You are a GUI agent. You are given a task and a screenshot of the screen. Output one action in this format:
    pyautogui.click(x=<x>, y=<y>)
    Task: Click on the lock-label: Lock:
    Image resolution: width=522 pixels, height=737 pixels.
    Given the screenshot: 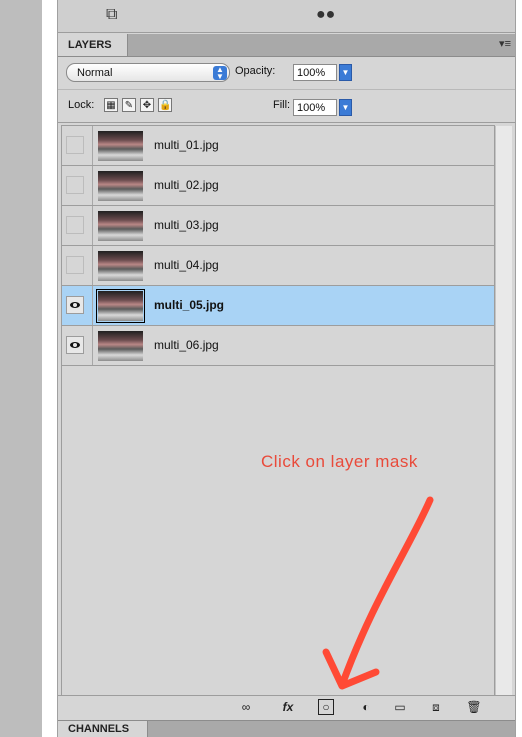 What is the action you would take?
    pyautogui.click(x=81, y=105)
    